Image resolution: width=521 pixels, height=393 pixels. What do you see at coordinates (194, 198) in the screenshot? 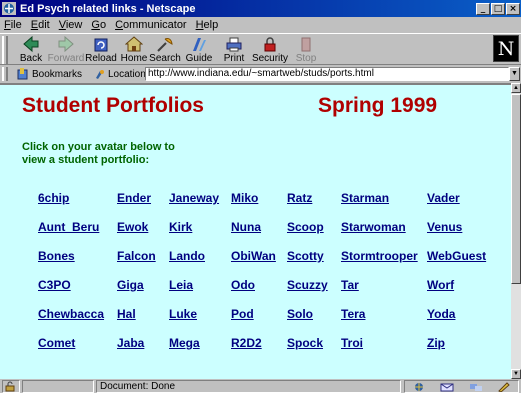
I see `portfolio-link: Janeway` at bounding box center [194, 198].